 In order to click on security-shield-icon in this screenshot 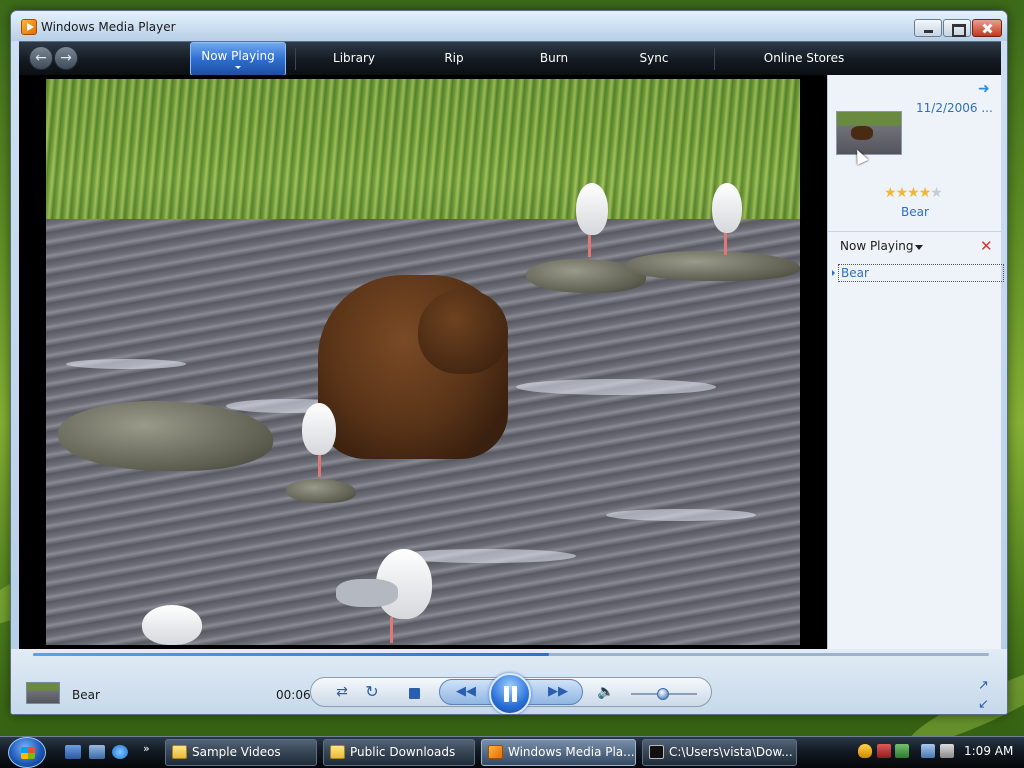, I will do `click(865, 751)`.